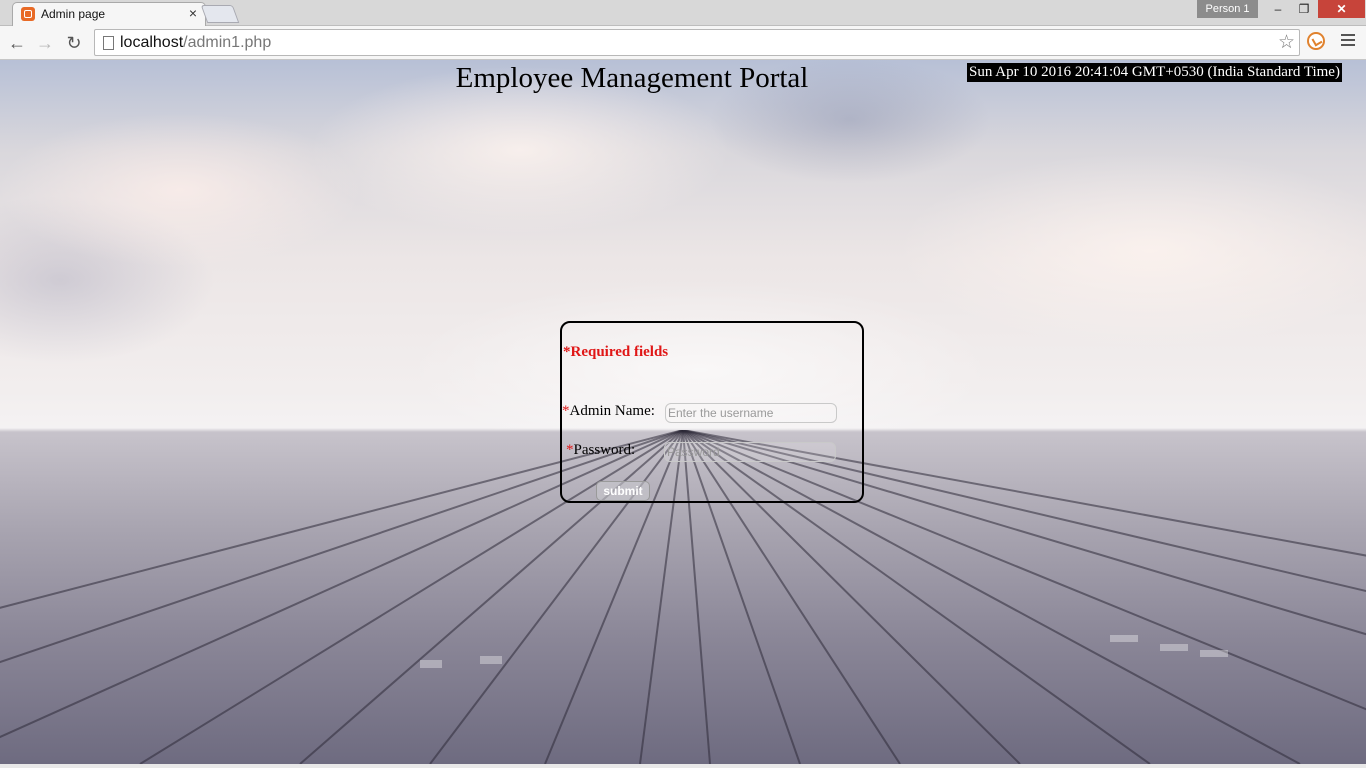 Image resolution: width=1366 pixels, height=768 pixels. What do you see at coordinates (619, 352) in the screenshot?
I see `required-note-text: Required fields` at bounding box center [619, 352].